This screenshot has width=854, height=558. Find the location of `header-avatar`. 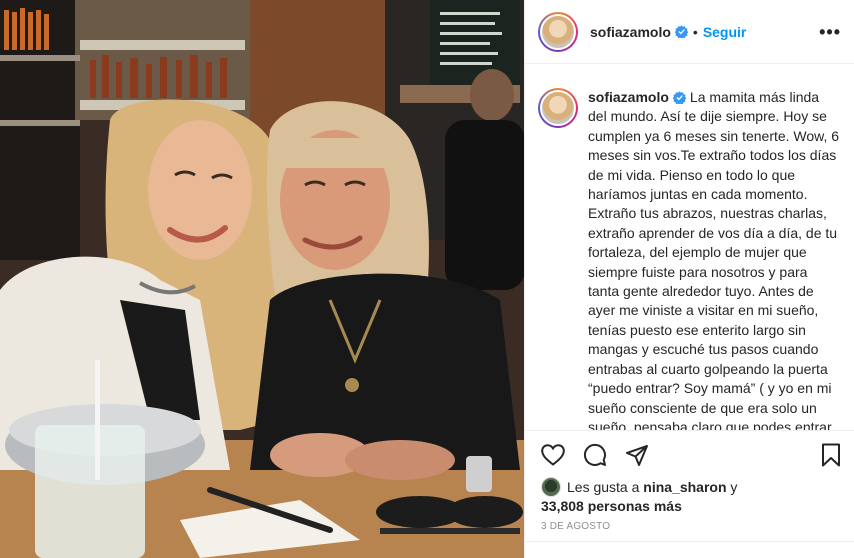

header-avatar is located at coordinates (558, 31).